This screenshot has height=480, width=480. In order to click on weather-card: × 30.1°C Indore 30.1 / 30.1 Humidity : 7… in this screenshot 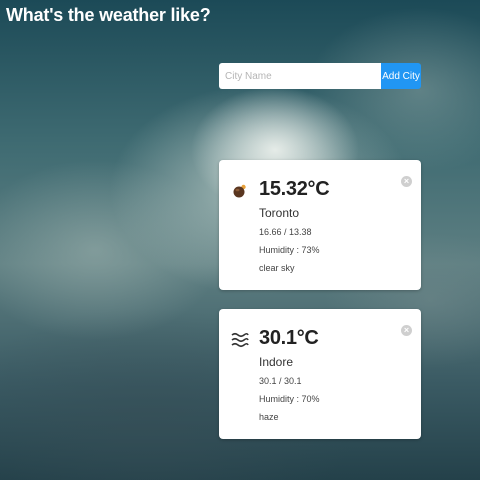, I will do `click(320, 374)`.